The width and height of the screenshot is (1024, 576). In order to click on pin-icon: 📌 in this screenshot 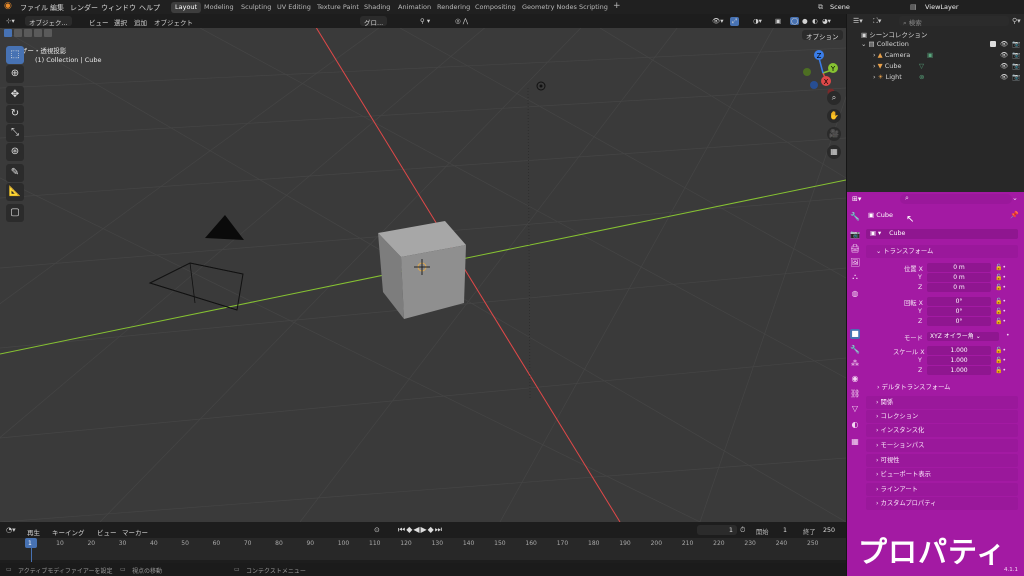, I will do `click(1014, 215)`.